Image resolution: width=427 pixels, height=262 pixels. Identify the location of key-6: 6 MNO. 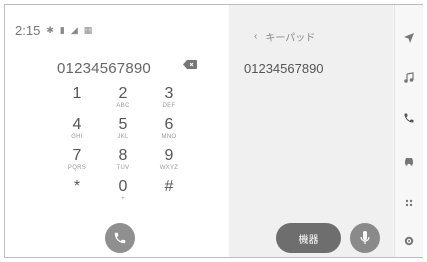
(169, 128).